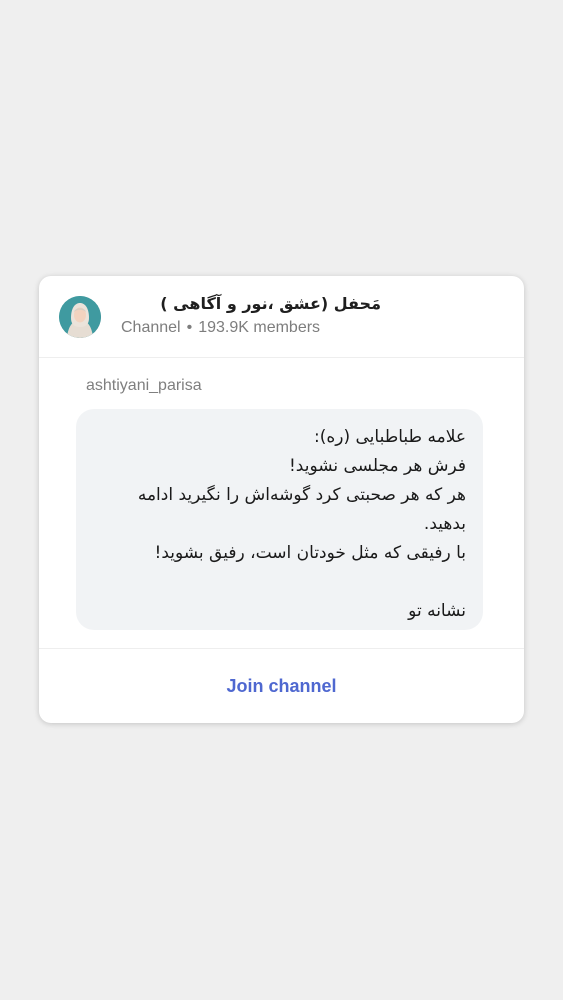 The width and height of the screenshot is (563, 1000). Describe the element at coordinates (389, 437) in the screenshot. I see `message-line: علامه طباطبایی (ره):` at that location.